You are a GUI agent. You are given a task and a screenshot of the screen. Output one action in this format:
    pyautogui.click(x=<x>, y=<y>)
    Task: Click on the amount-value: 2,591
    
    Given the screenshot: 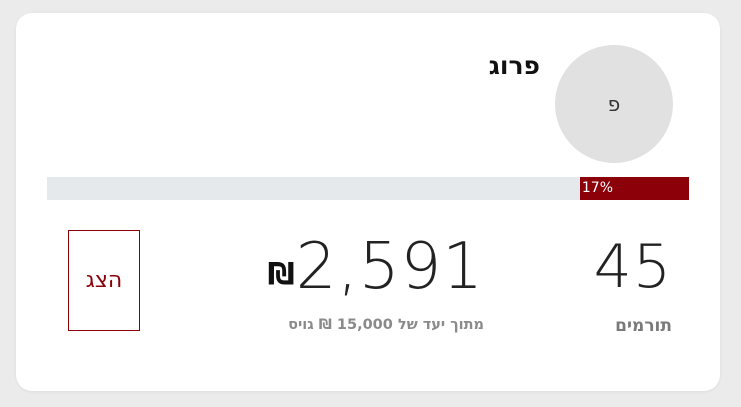 What is the action you would take?
    pyautogui.click(x=389, y=267)
    